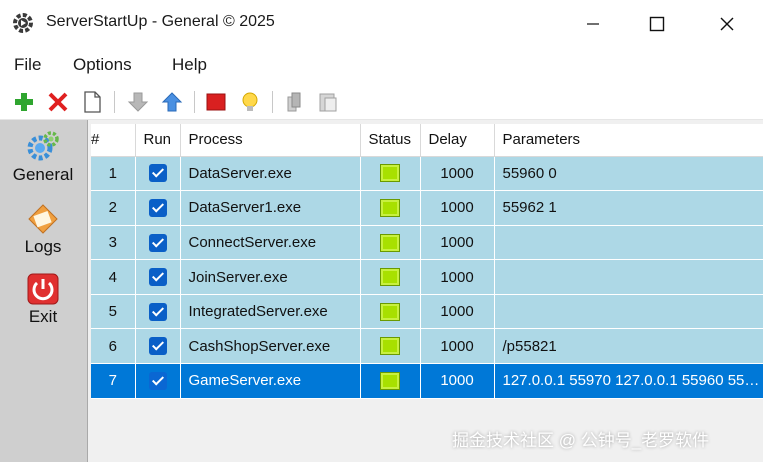 Image resolution: width=763 pixels, height=462 pixels. I want to click on paste-icon, so click(328, 102).